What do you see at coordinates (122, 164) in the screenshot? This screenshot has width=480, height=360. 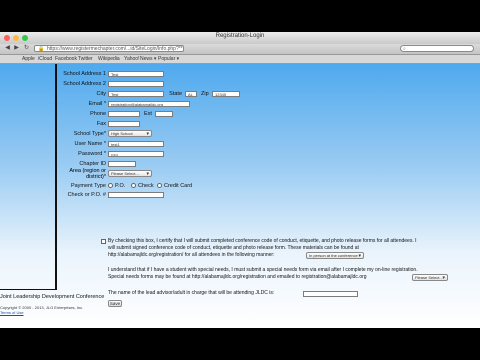 I see `chapter-id-input` at bounding box center [122, 164].